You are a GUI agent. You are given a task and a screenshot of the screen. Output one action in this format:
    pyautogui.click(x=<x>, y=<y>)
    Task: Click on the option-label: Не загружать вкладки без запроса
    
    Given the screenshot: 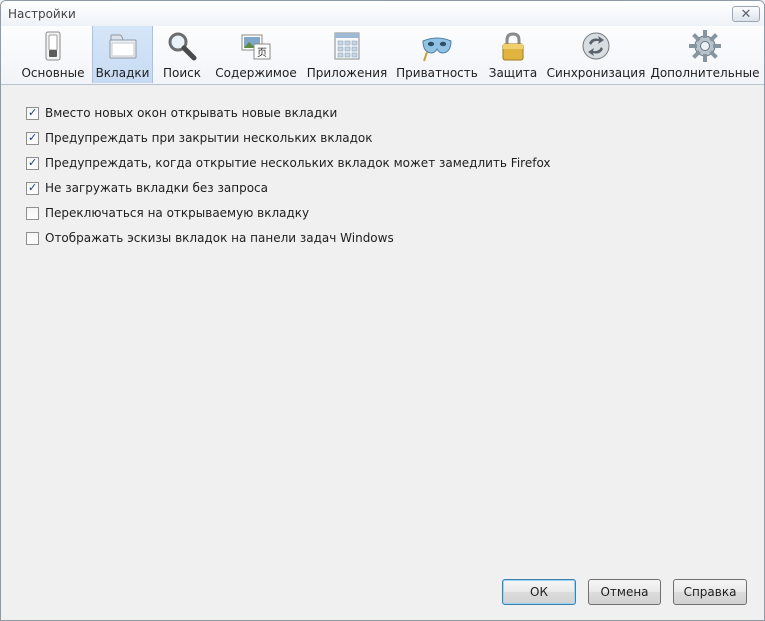 What is the action you would take?
    pyautogui.click(x=156, y=188)
    